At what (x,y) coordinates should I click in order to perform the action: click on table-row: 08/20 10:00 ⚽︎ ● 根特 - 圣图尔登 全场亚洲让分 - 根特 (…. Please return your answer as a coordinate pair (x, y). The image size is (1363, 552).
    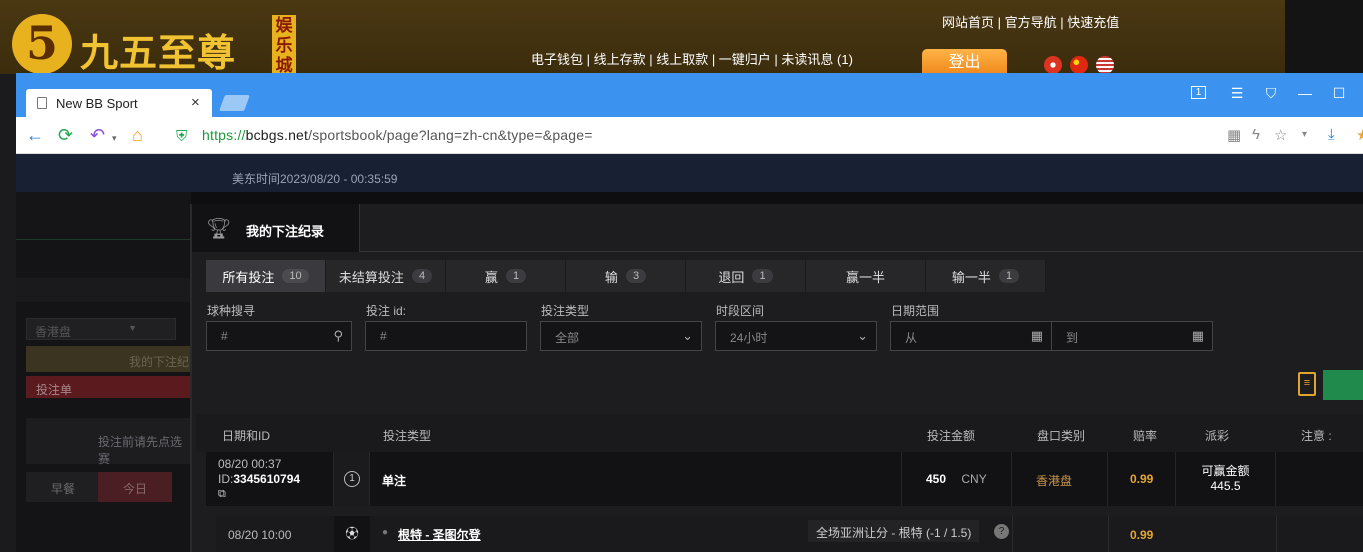
    Looking at the image, I should click on (789, 534).